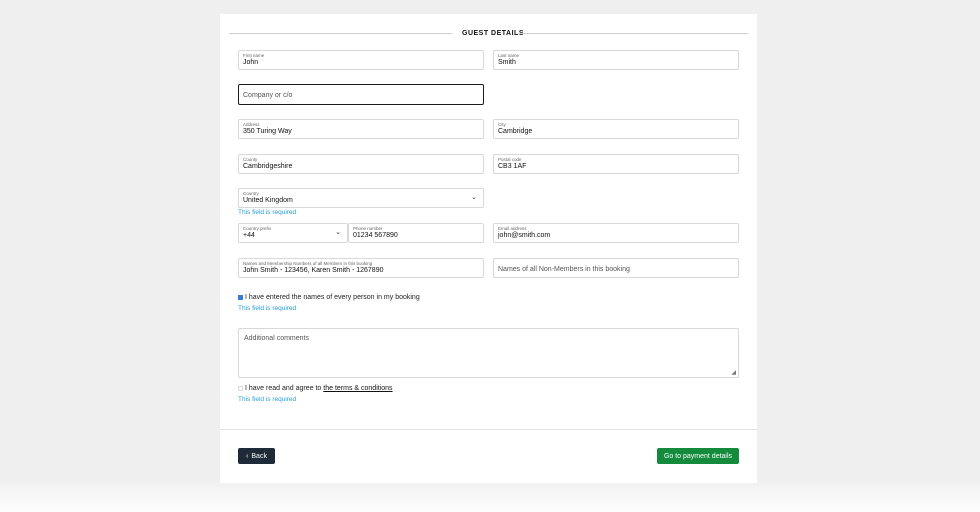  Describe the element at coordinates (268, 166) in the screenshot. I see `county-value: Cambridgeshire` at that location.